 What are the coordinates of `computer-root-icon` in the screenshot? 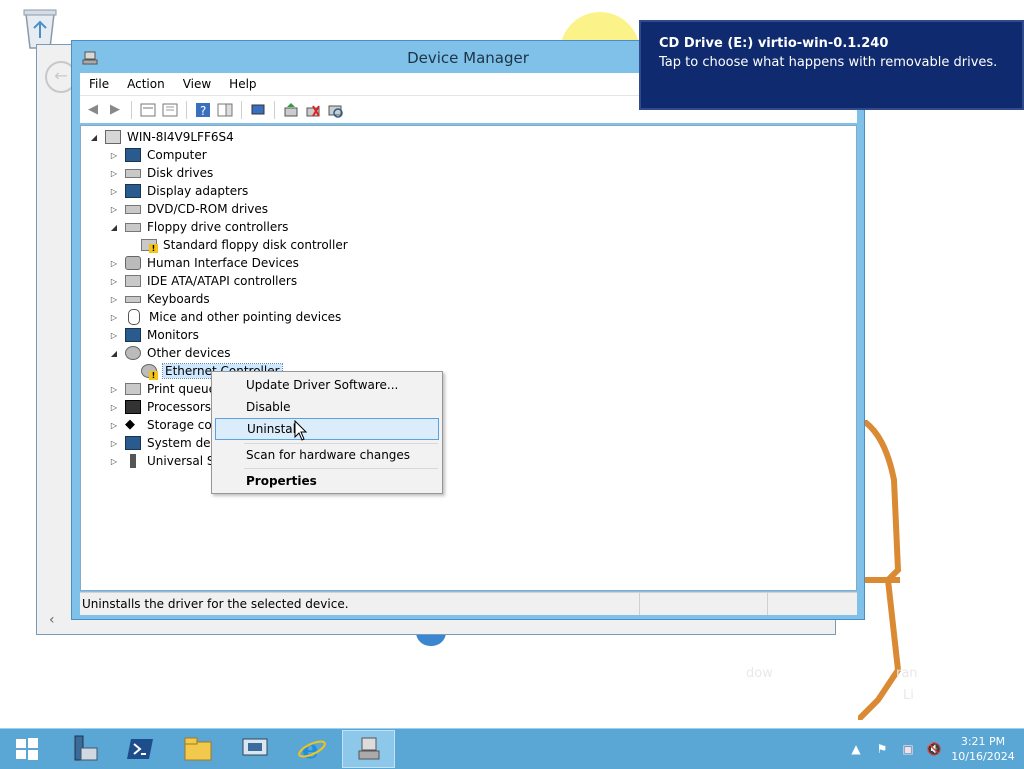 It's located at (113, 137).